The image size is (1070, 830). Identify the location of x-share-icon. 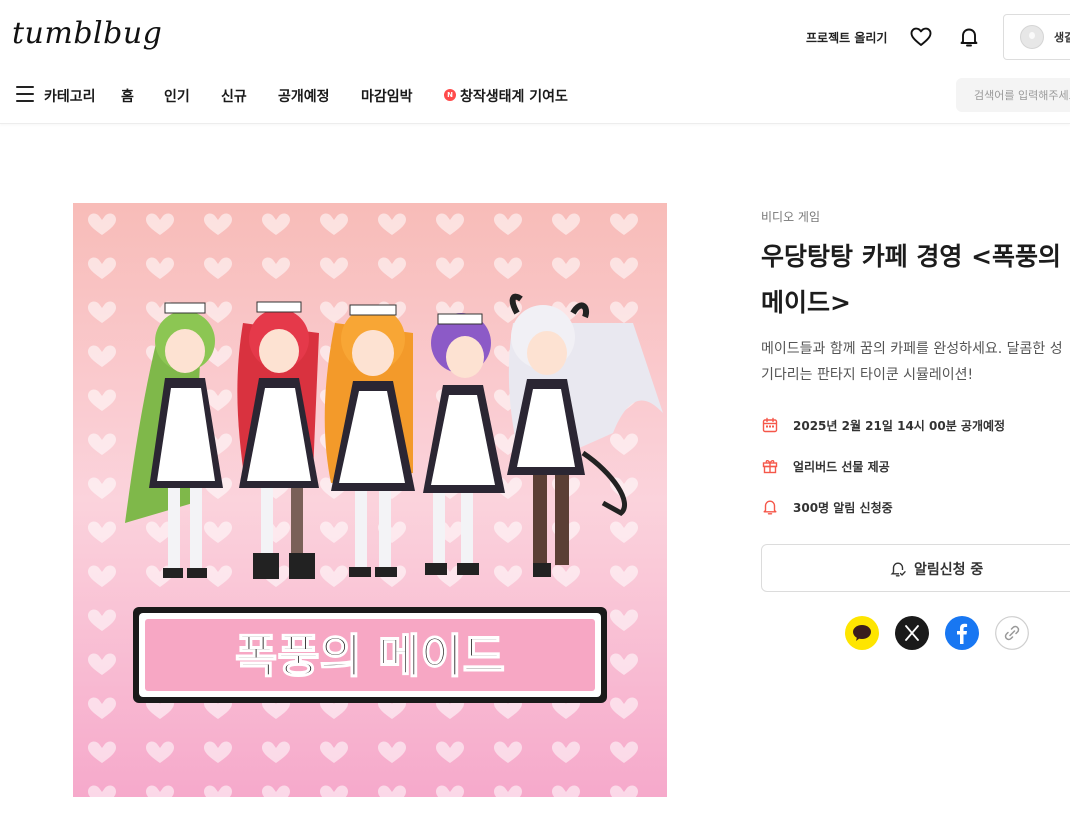
(912, 633).